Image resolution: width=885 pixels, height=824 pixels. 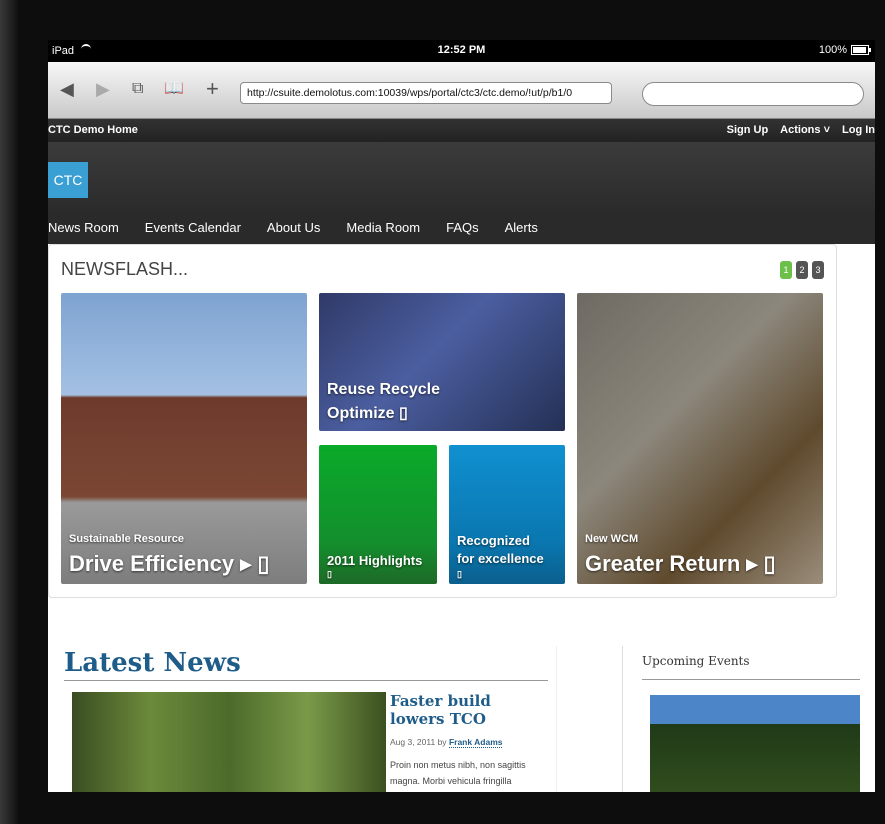 I want to click on battery-status: 100%, so click(x=845, y=50).